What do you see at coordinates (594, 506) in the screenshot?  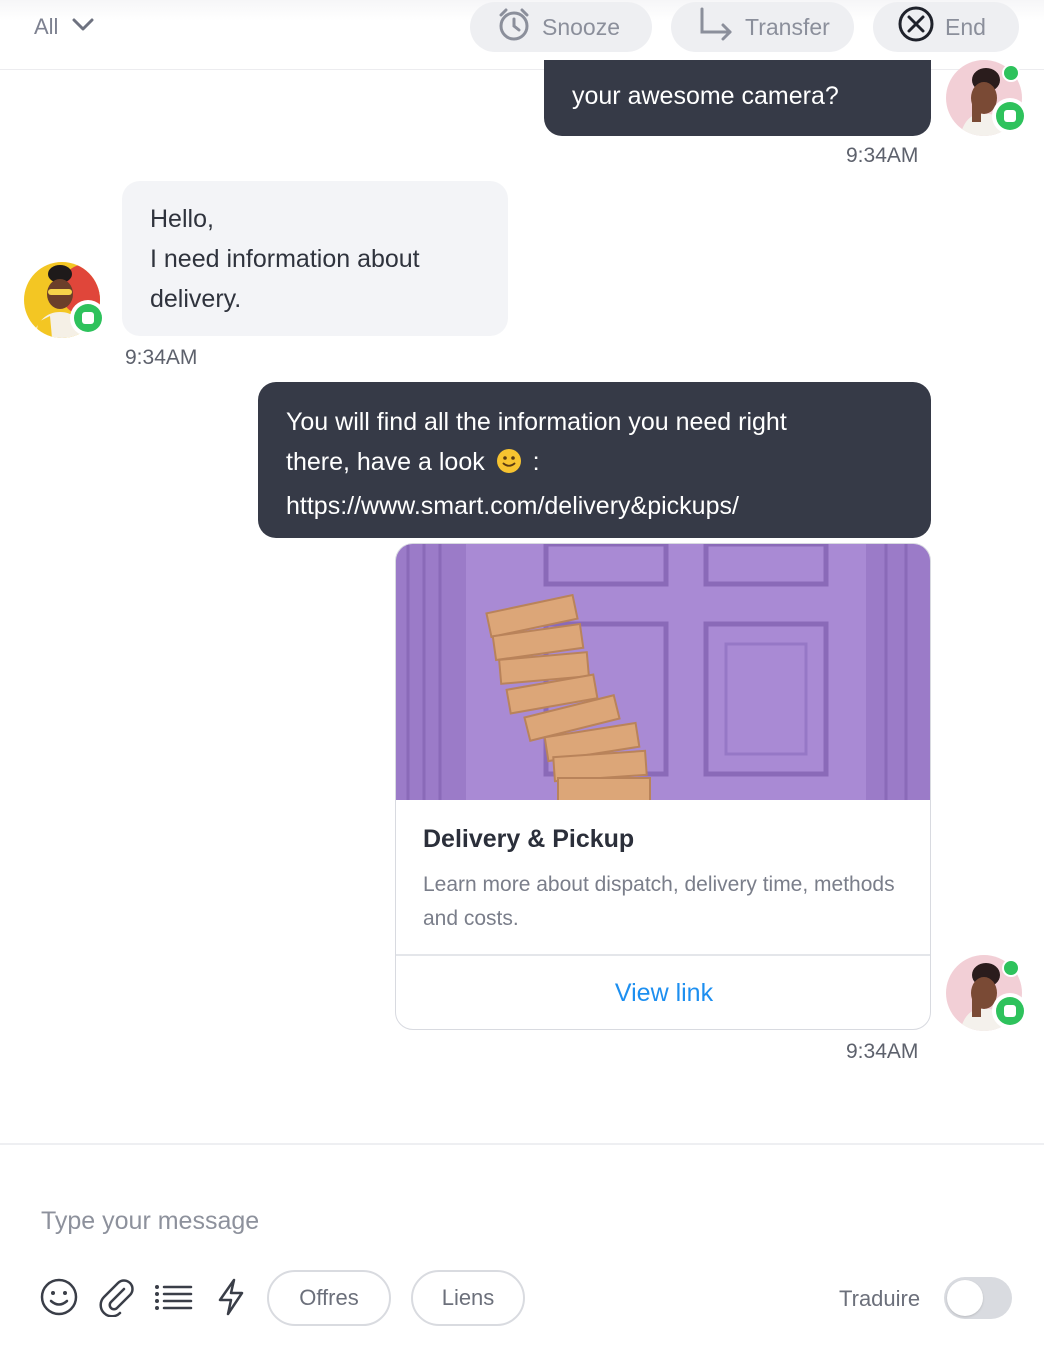 I see `message-url: https://www.smart.com/delivery&pickups/` at bounding box center [594, 506].